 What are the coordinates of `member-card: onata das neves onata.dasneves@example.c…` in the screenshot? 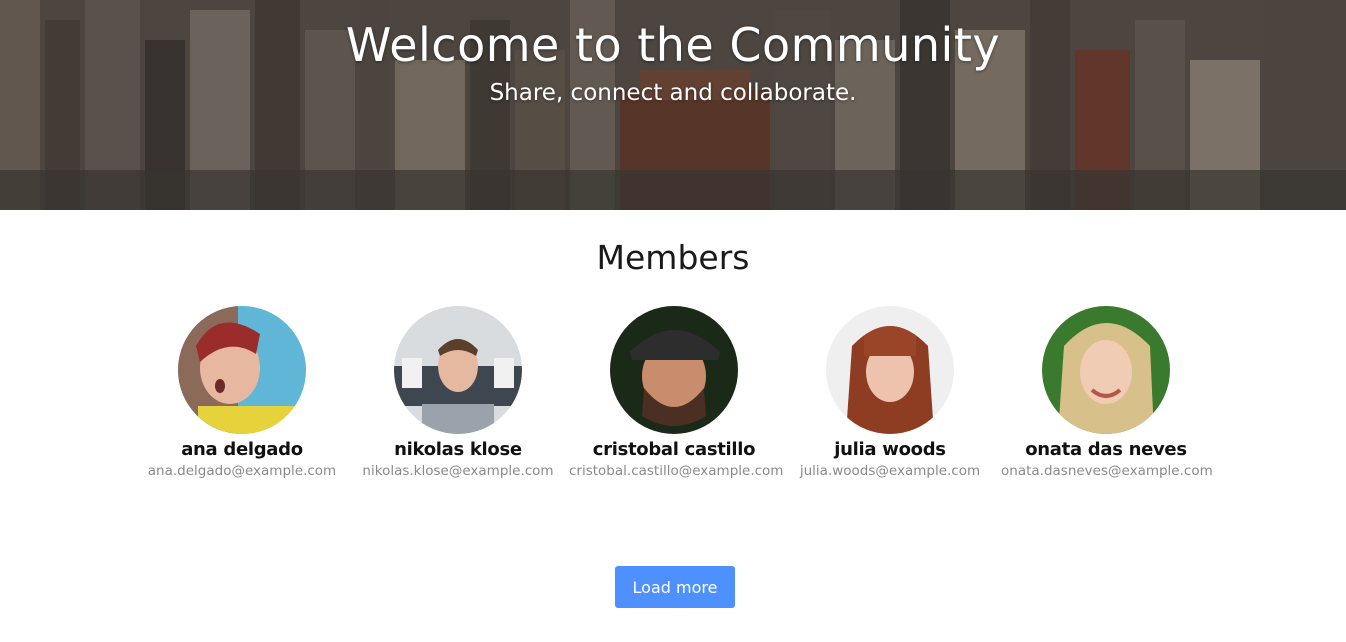 It's located at (1107, 392).